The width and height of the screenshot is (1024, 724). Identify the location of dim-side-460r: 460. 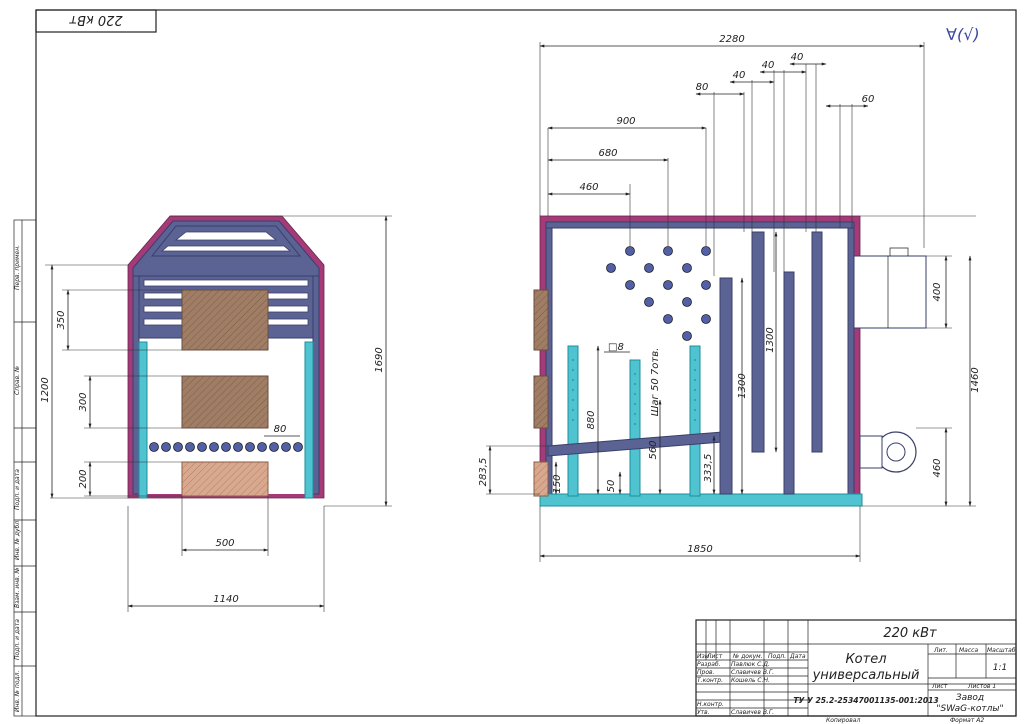
(937, 467).